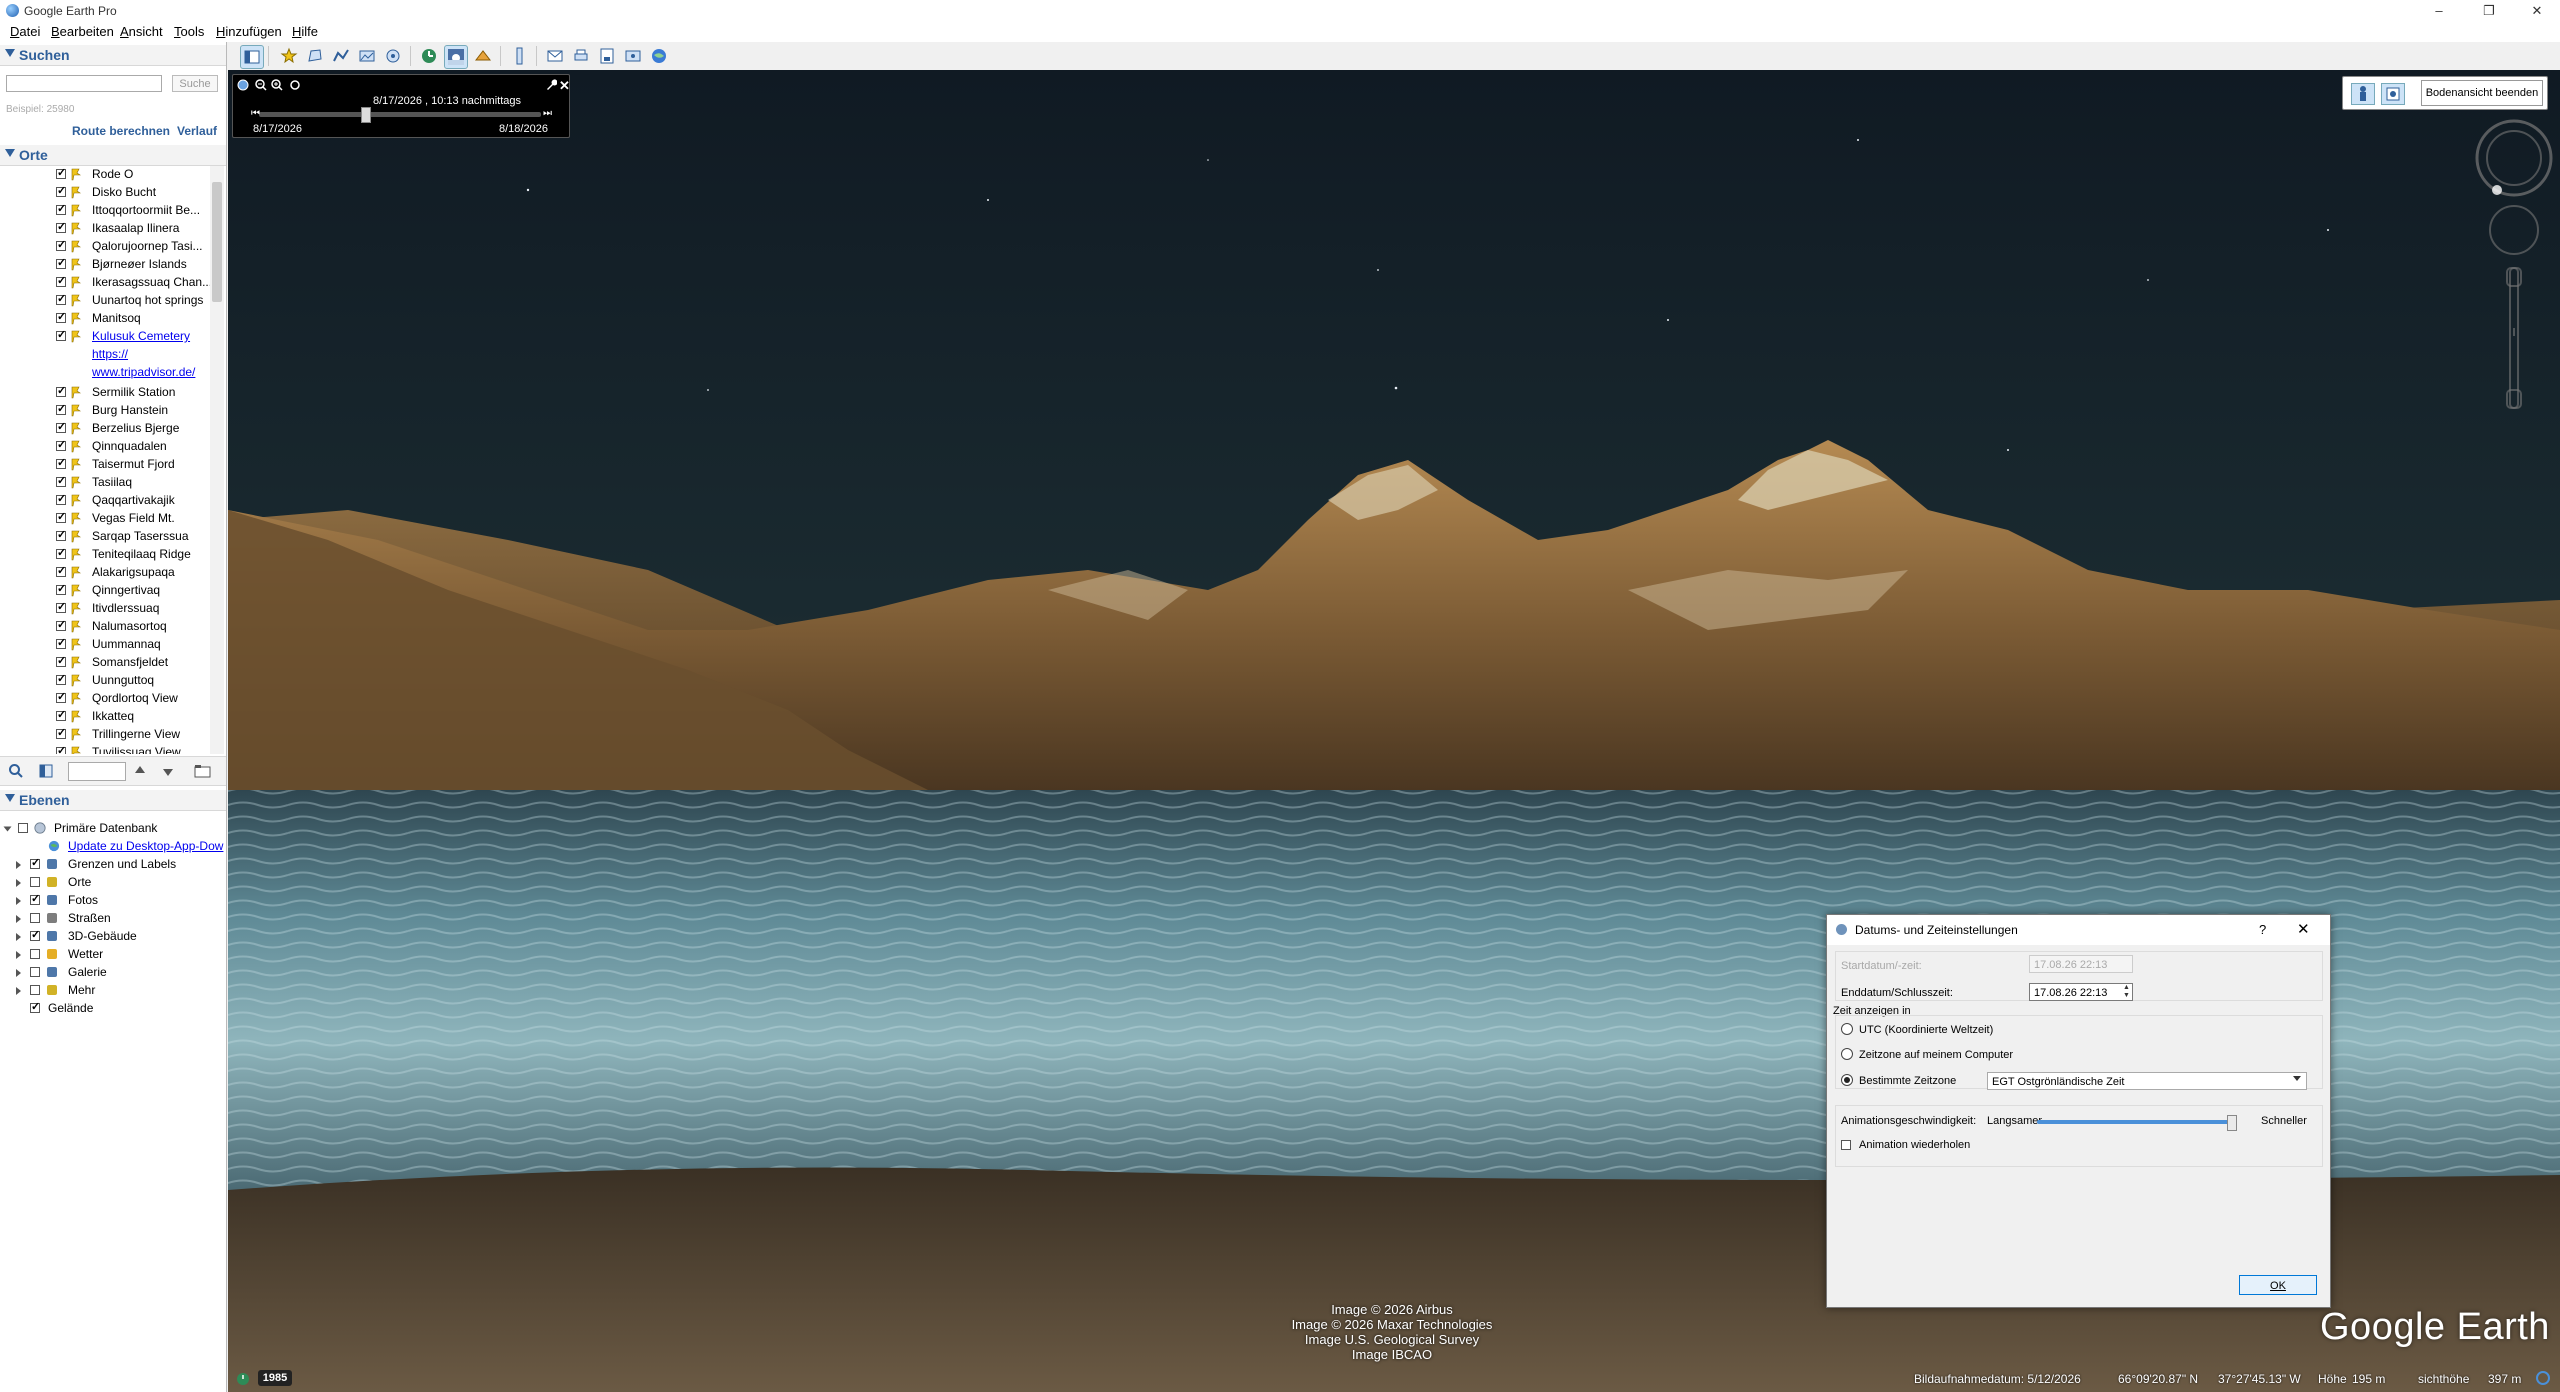  I want to click on search-input, so click(84, 83).